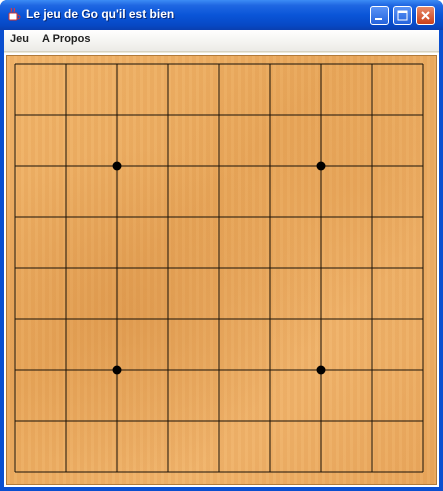 The image size is (443, 491). Describe the element at coordinates (19, 39) in the screenshot. I see `menu-jeu: Jeu` at that location.